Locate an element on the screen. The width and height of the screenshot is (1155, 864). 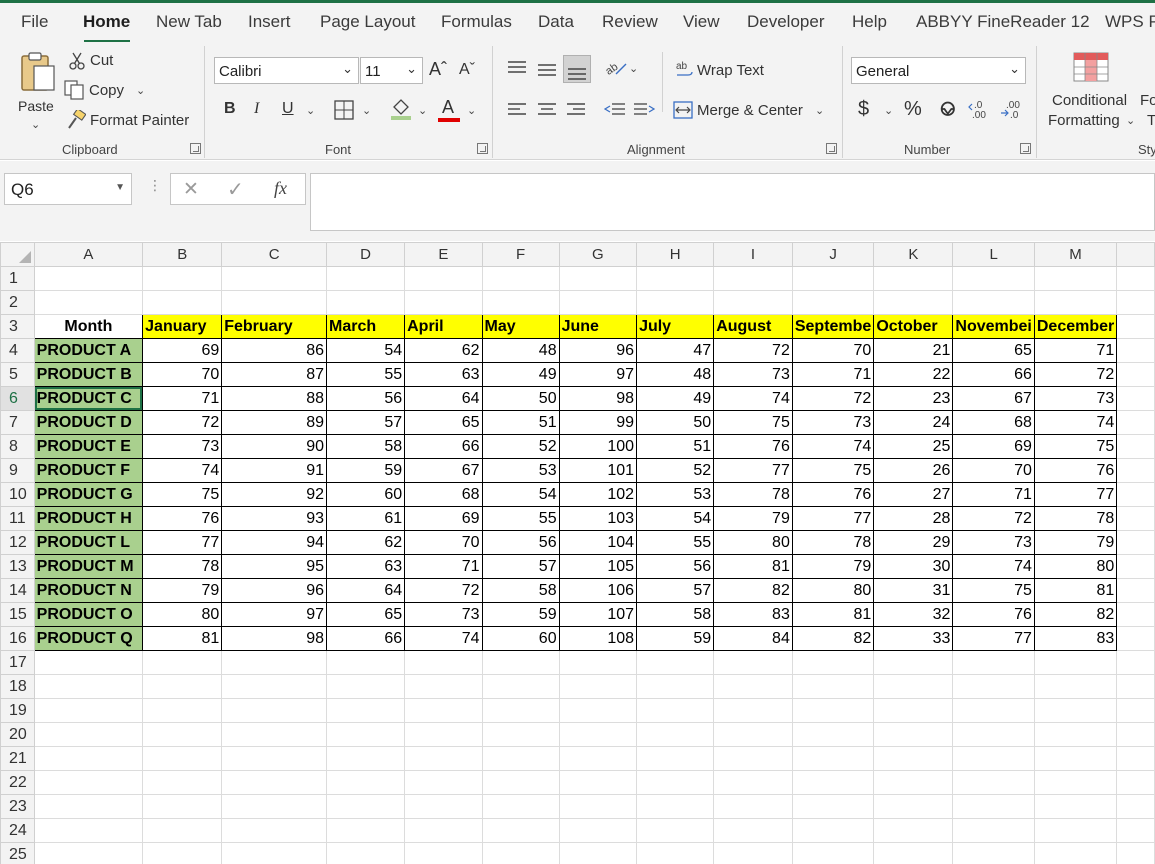
value-cell: 28 is located at coordinates (913, 518).